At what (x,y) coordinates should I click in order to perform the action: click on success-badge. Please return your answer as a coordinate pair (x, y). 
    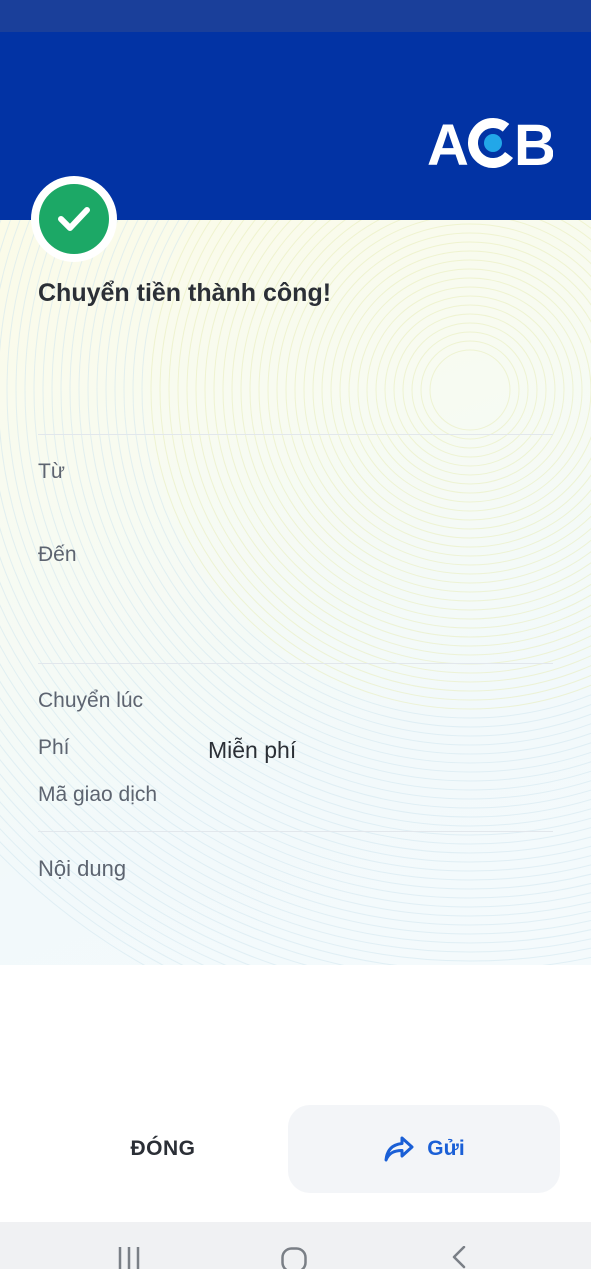
    Looking at the image, I should click on (74, 219).